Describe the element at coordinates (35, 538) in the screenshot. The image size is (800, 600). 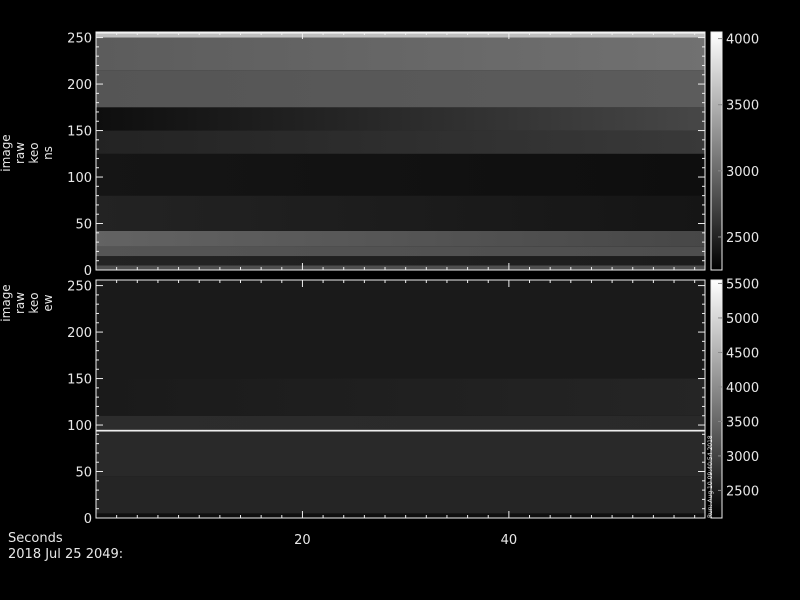
I see `x-axis-label: Seconds` at that location.